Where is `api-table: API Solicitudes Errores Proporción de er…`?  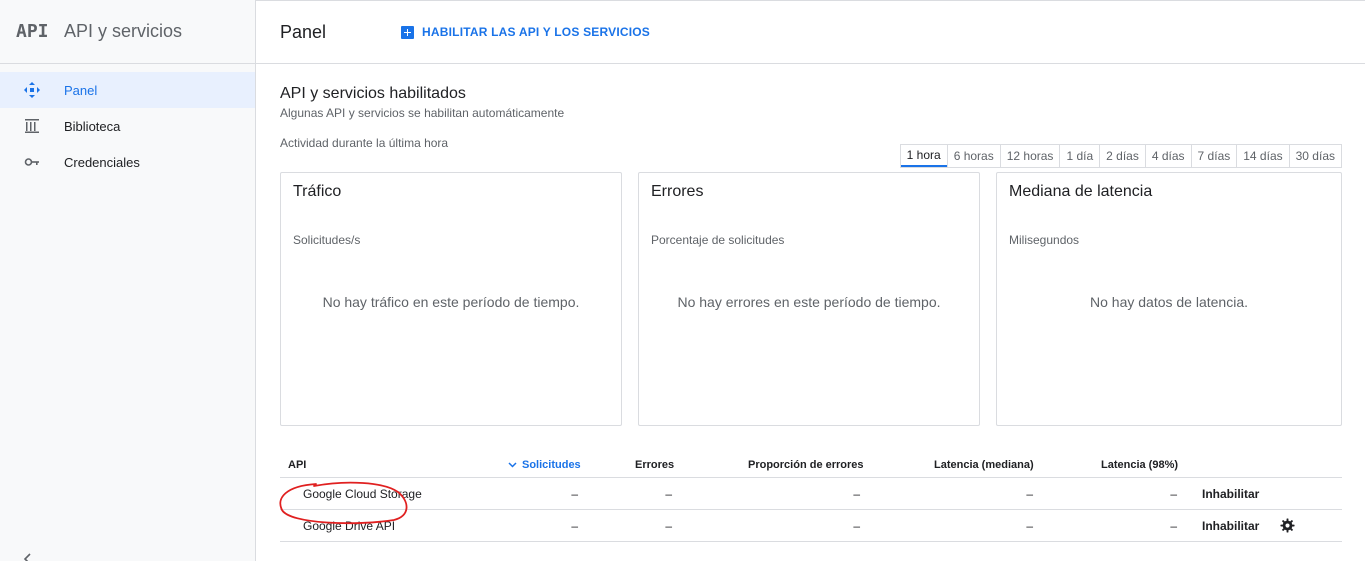
api-table: API Solicitudes Errores Proporción de er… is located at coordinates (810, 499).